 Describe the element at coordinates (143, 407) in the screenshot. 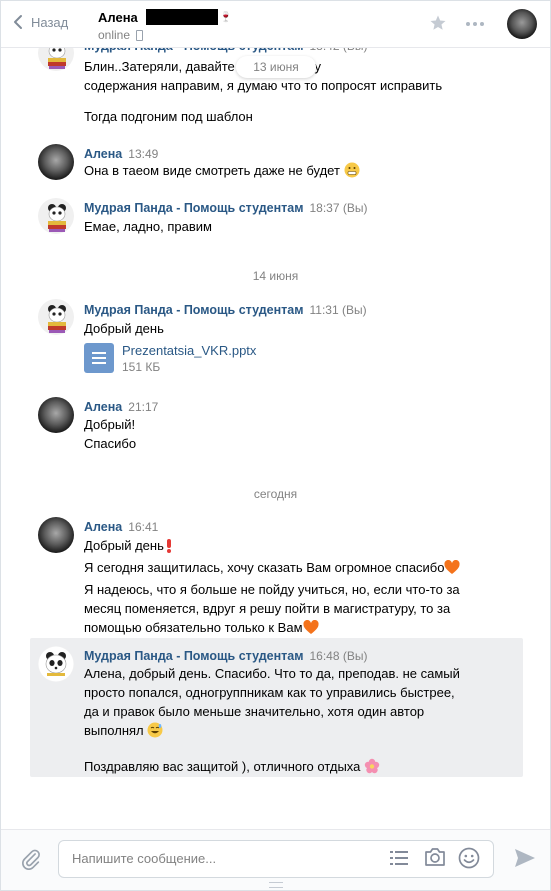

I see `message-time: 21:17` at that location.